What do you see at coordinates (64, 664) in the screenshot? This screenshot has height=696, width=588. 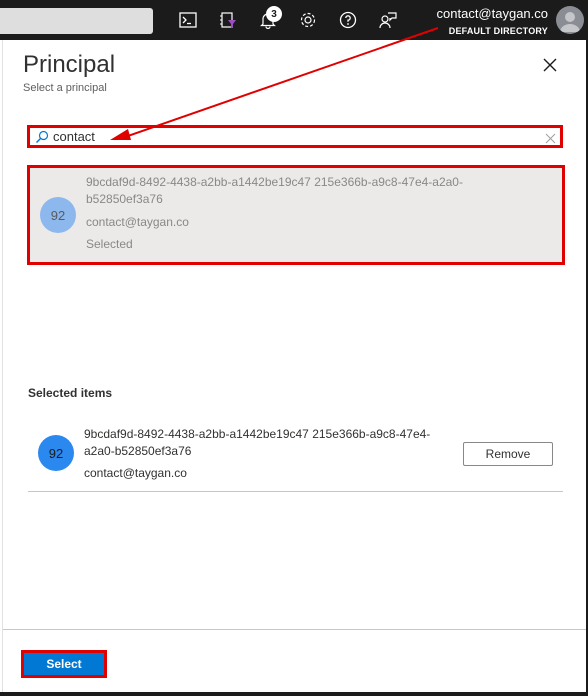 I see `select-button: Select` at bounding box center [64, 664].